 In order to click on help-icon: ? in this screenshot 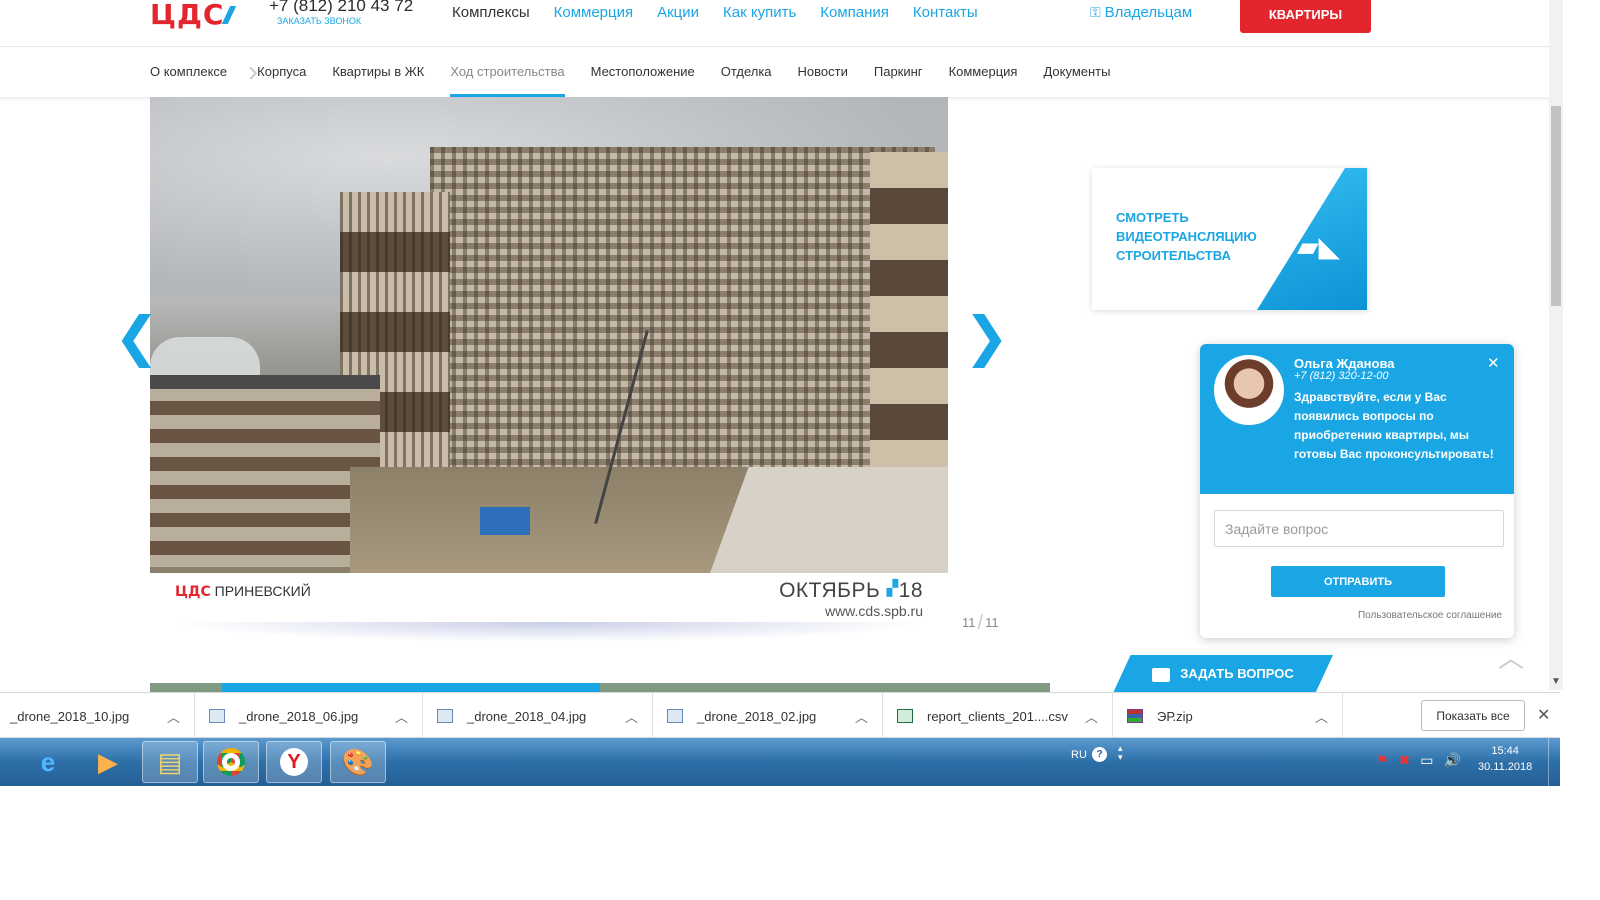, I will do `click(1099, 754)`.